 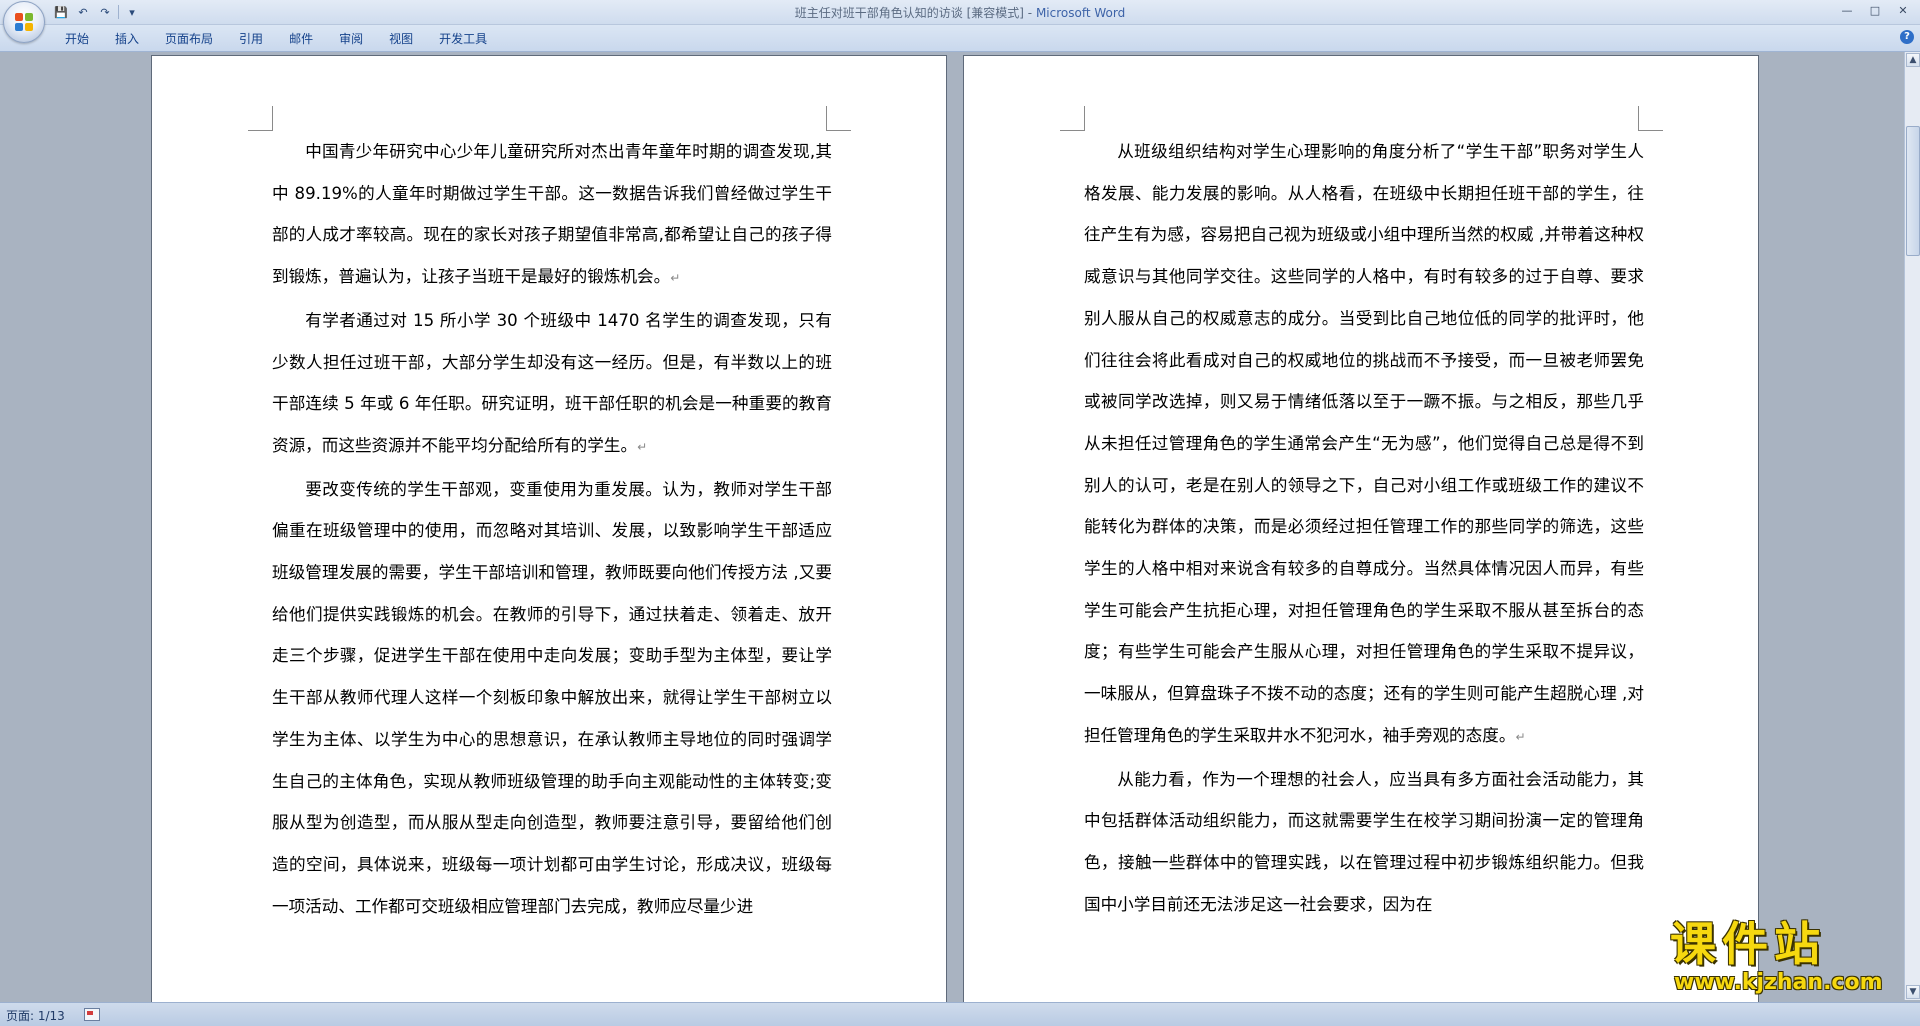 I want to click on scroll-up-icon: ▲, so click(x=1913, y=60).